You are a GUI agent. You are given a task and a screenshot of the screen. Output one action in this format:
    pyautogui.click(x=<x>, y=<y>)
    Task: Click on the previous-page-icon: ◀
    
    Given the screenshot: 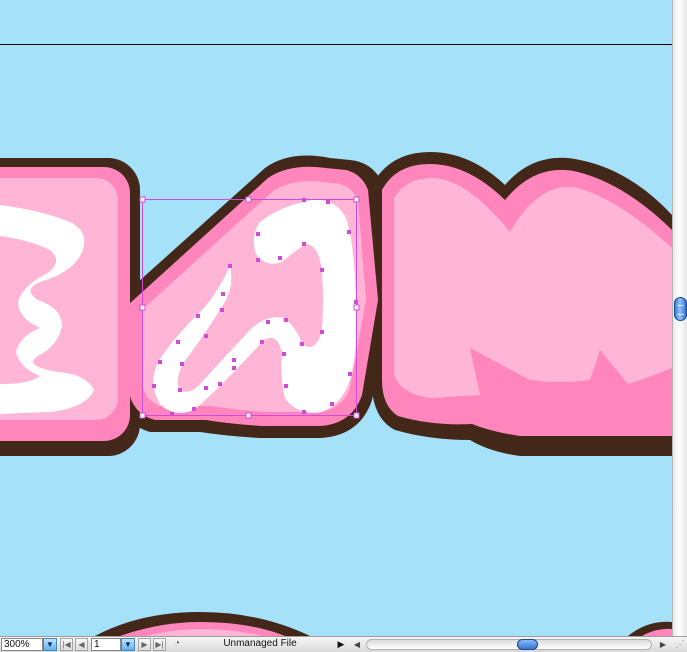 What is the action you would take?
    pyautogui.click(x=81, y=644)
    